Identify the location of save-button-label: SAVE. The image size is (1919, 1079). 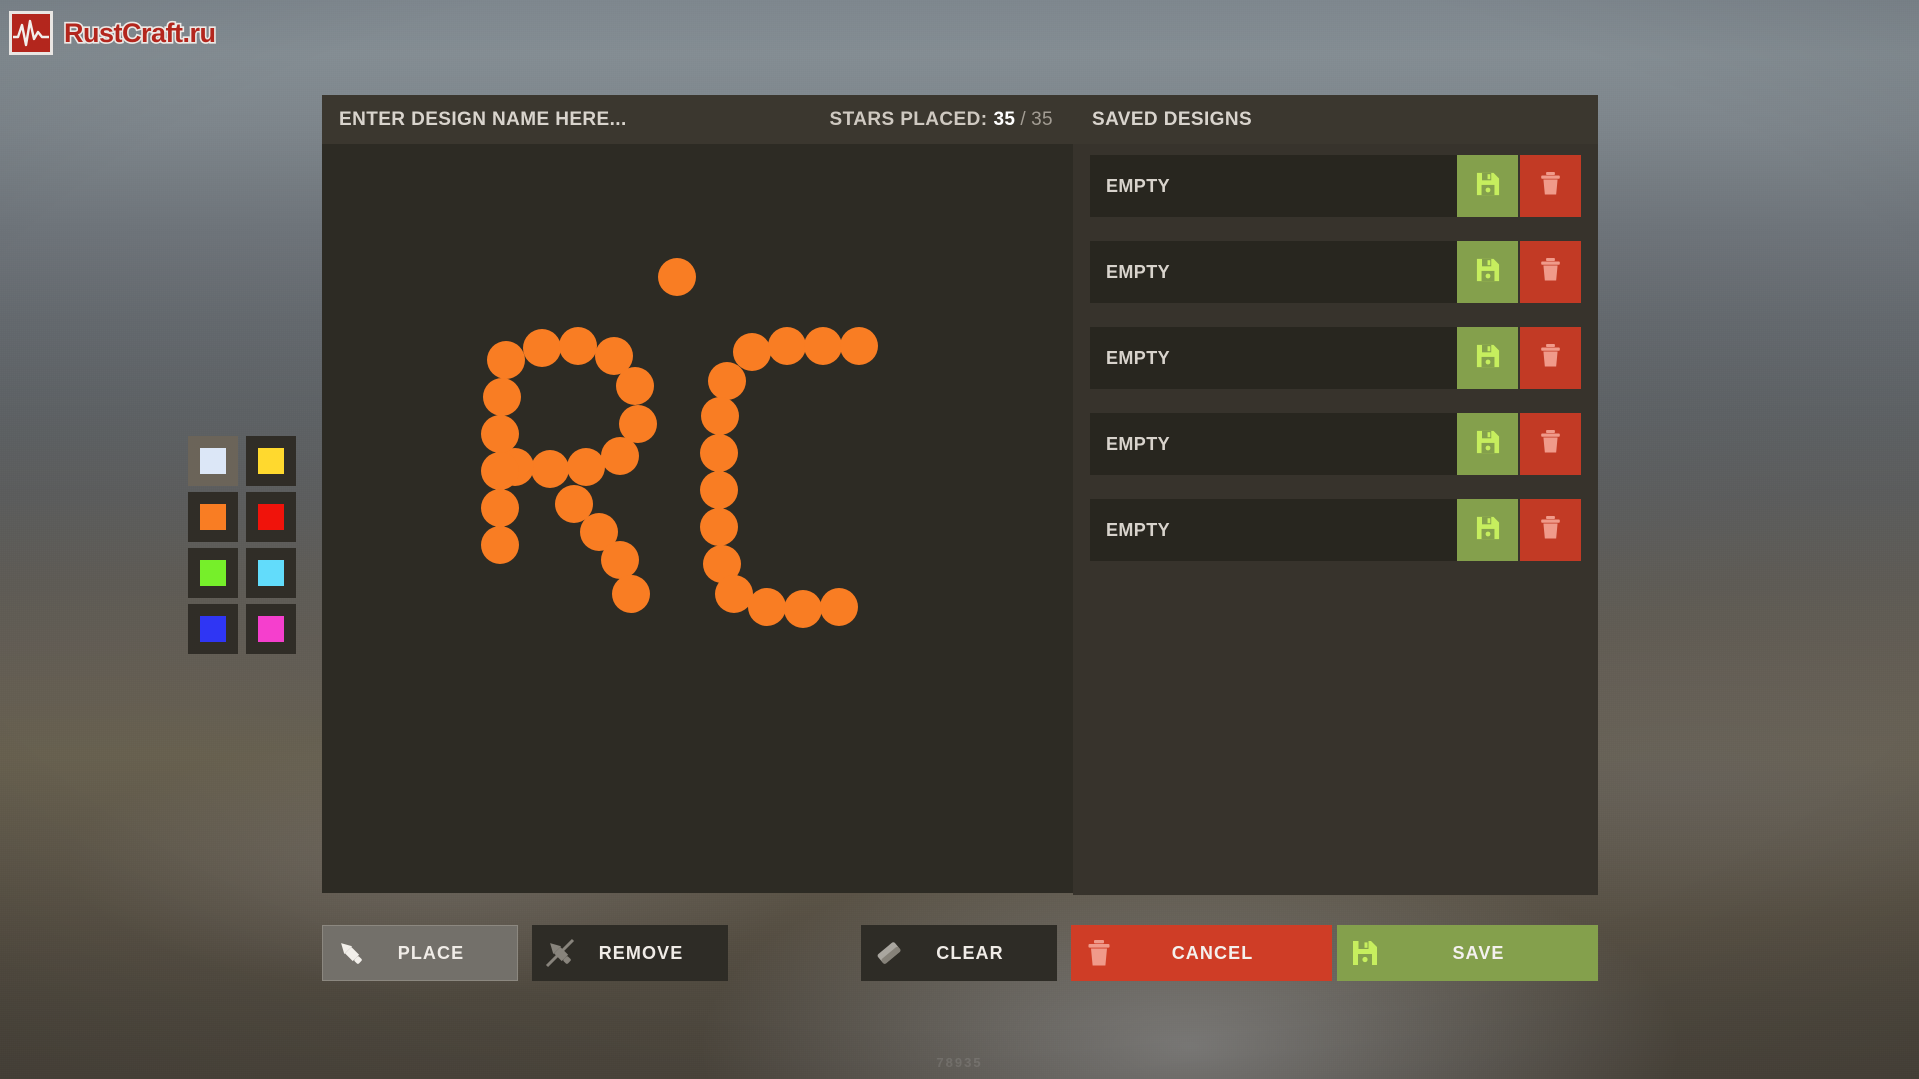
(1478, 952).